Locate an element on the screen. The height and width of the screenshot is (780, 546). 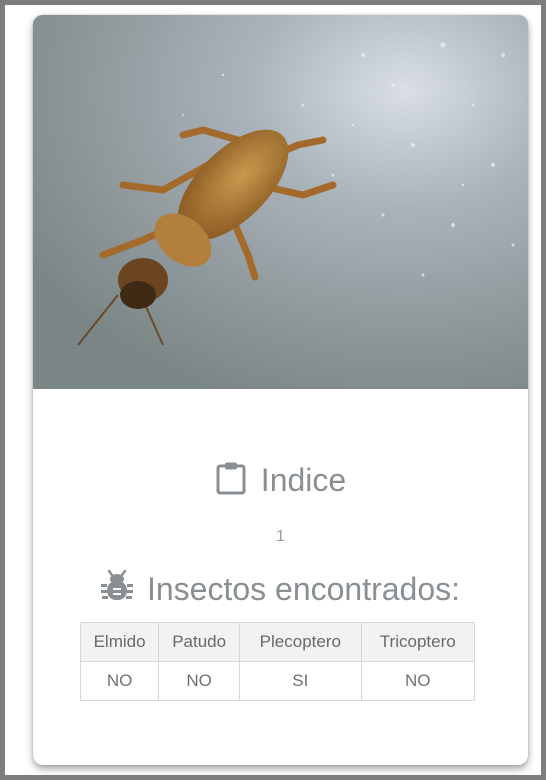
table-header-row: Elmido Patudo Plecoptero Tricoptero is located at coordinates (277, 642).